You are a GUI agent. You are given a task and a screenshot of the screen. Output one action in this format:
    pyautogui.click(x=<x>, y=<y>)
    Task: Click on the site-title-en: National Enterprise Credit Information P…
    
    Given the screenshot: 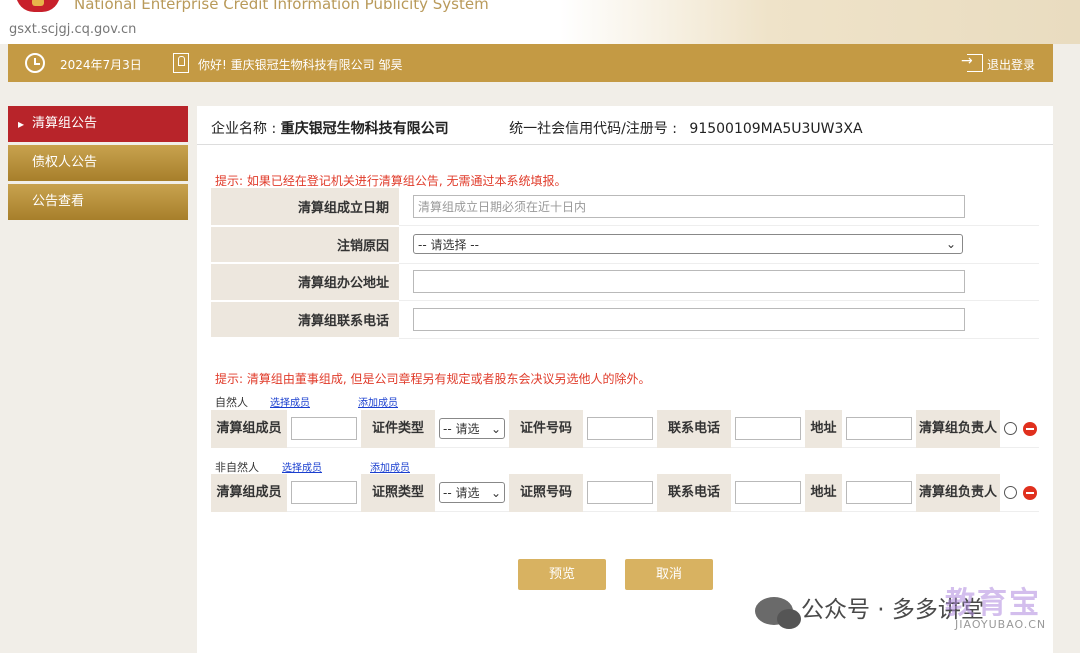 What is the action you would take?
    pyautogui.click(x=281, y=6)
    